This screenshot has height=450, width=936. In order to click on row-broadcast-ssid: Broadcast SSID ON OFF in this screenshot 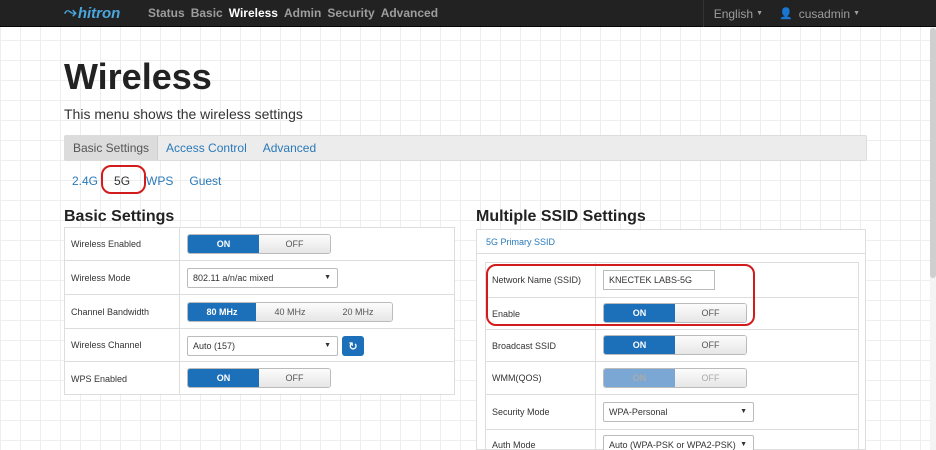, I will do `click(672, 346)`.